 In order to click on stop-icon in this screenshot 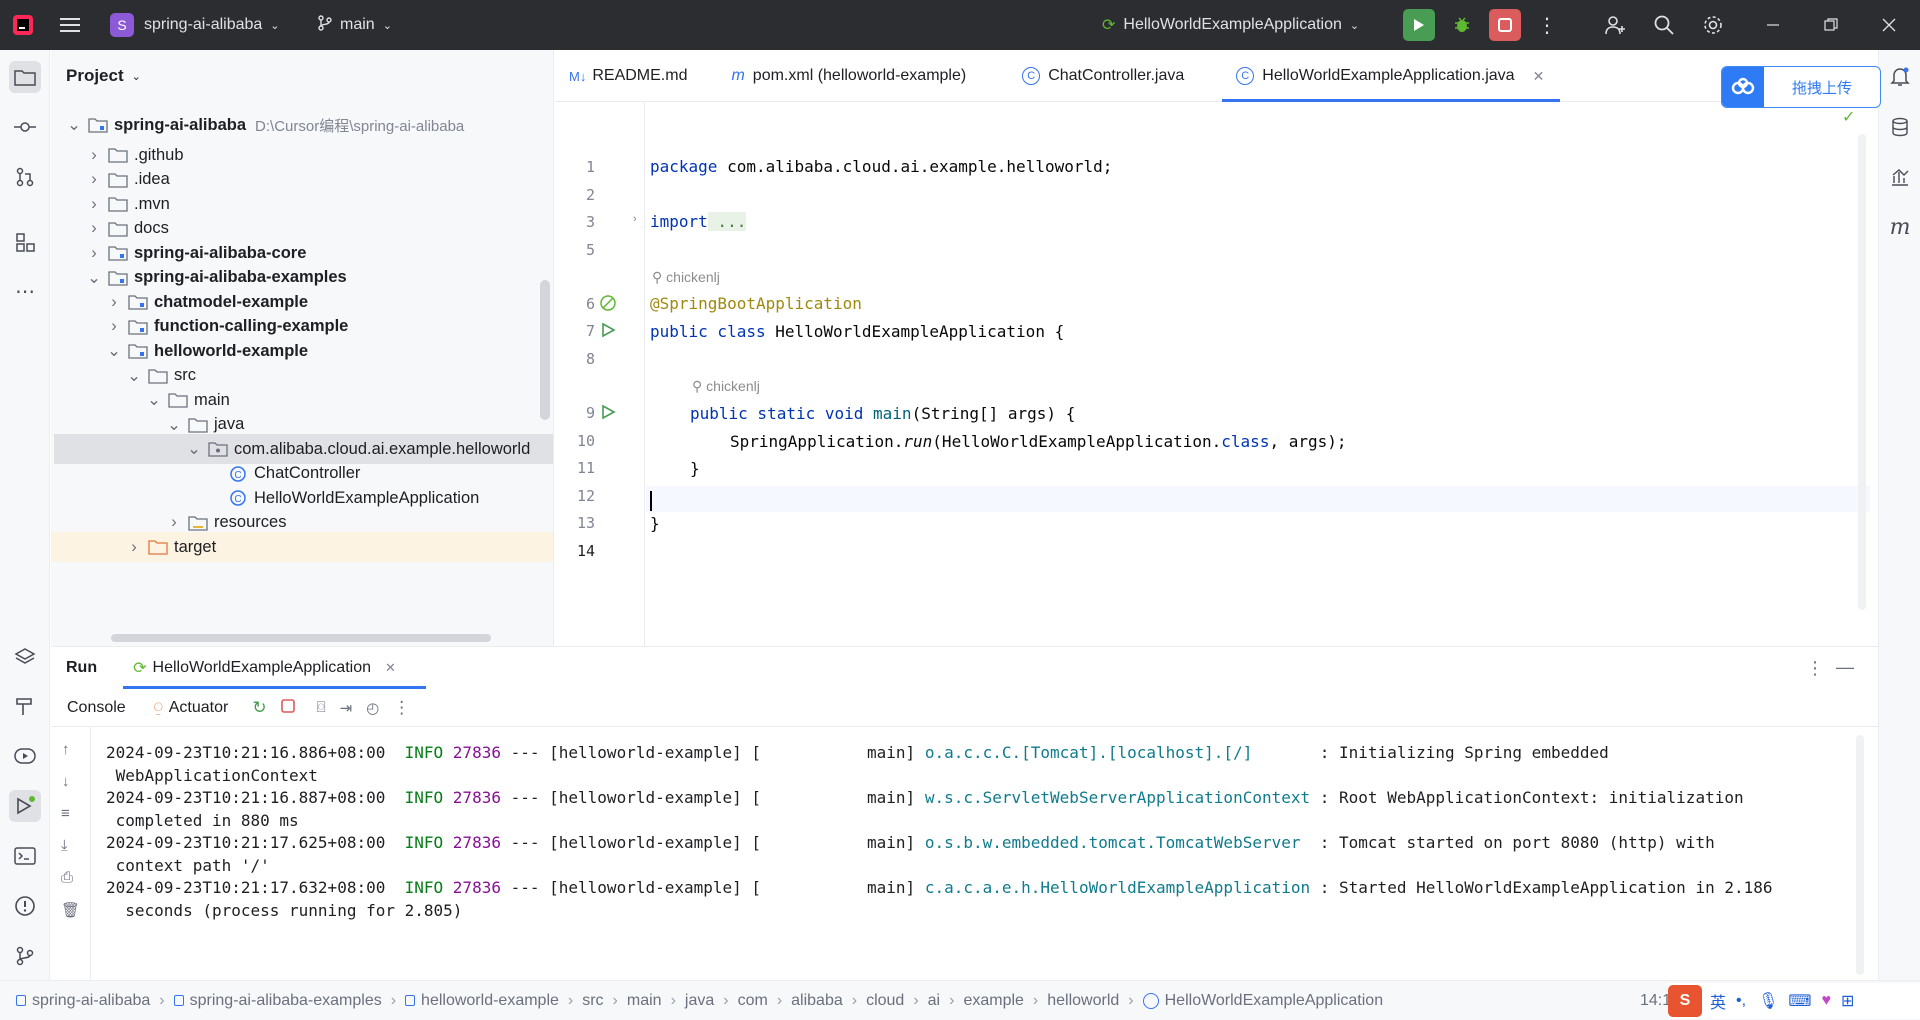, I will do `click(287, 707)`.